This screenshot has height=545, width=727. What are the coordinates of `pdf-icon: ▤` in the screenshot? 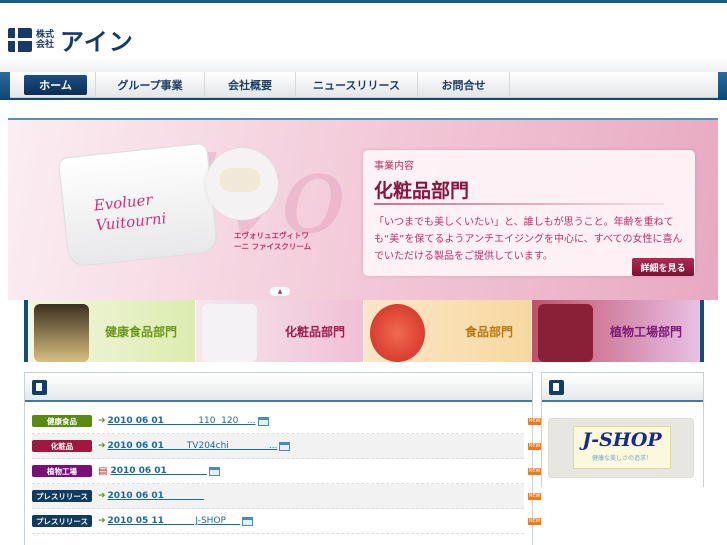 It's located at (103, 471).